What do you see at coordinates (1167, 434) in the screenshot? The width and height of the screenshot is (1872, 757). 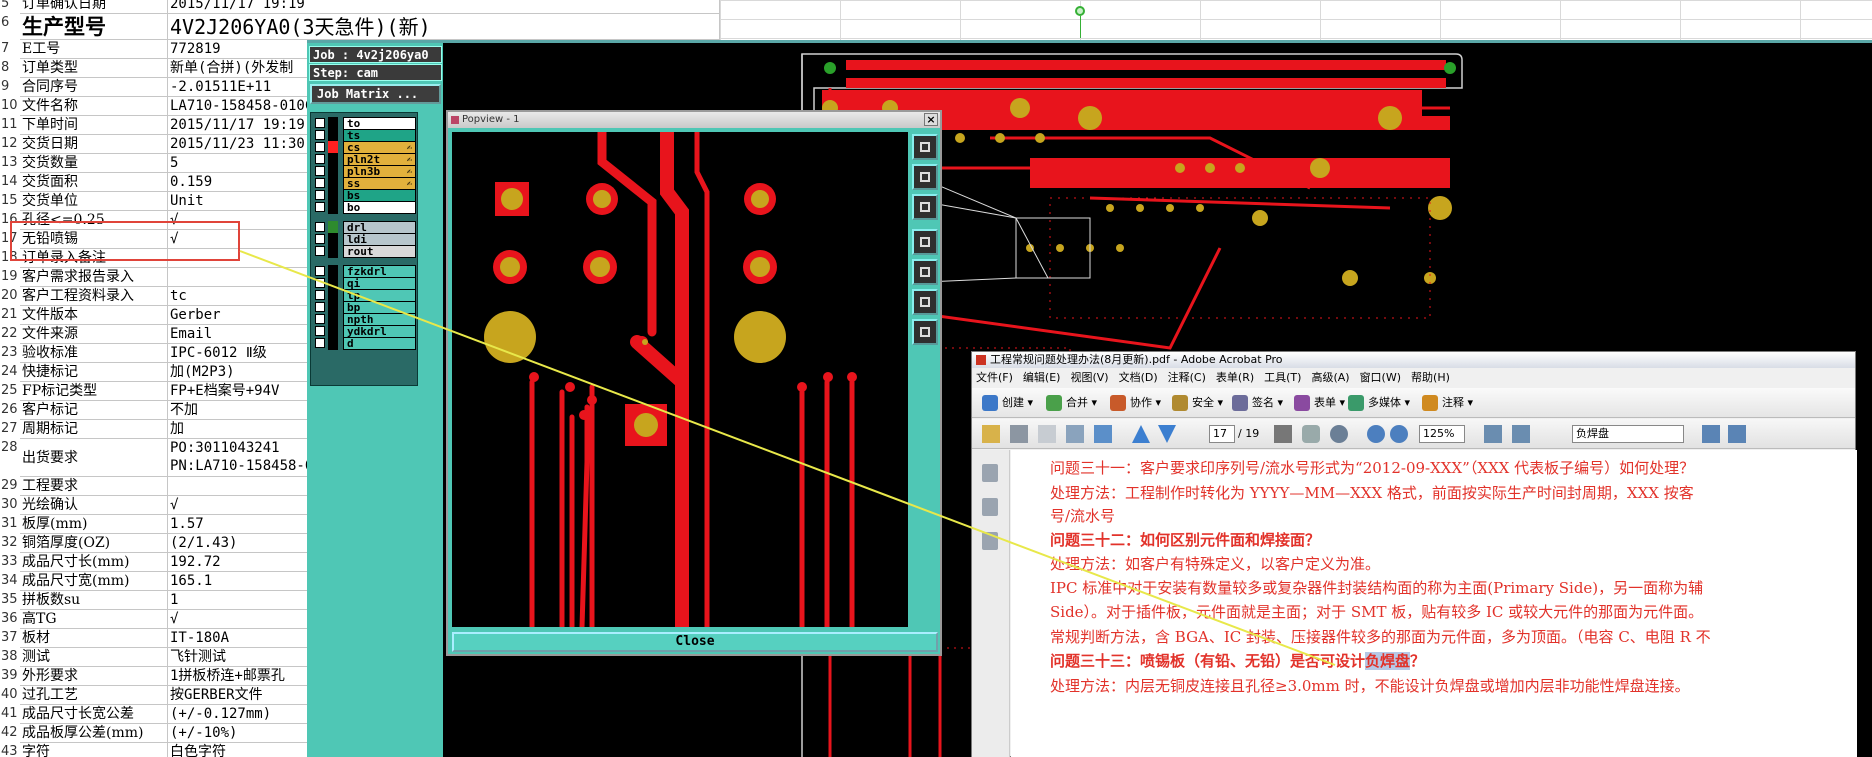 I see `next-page-icon` at bounding box center [1167, 434].